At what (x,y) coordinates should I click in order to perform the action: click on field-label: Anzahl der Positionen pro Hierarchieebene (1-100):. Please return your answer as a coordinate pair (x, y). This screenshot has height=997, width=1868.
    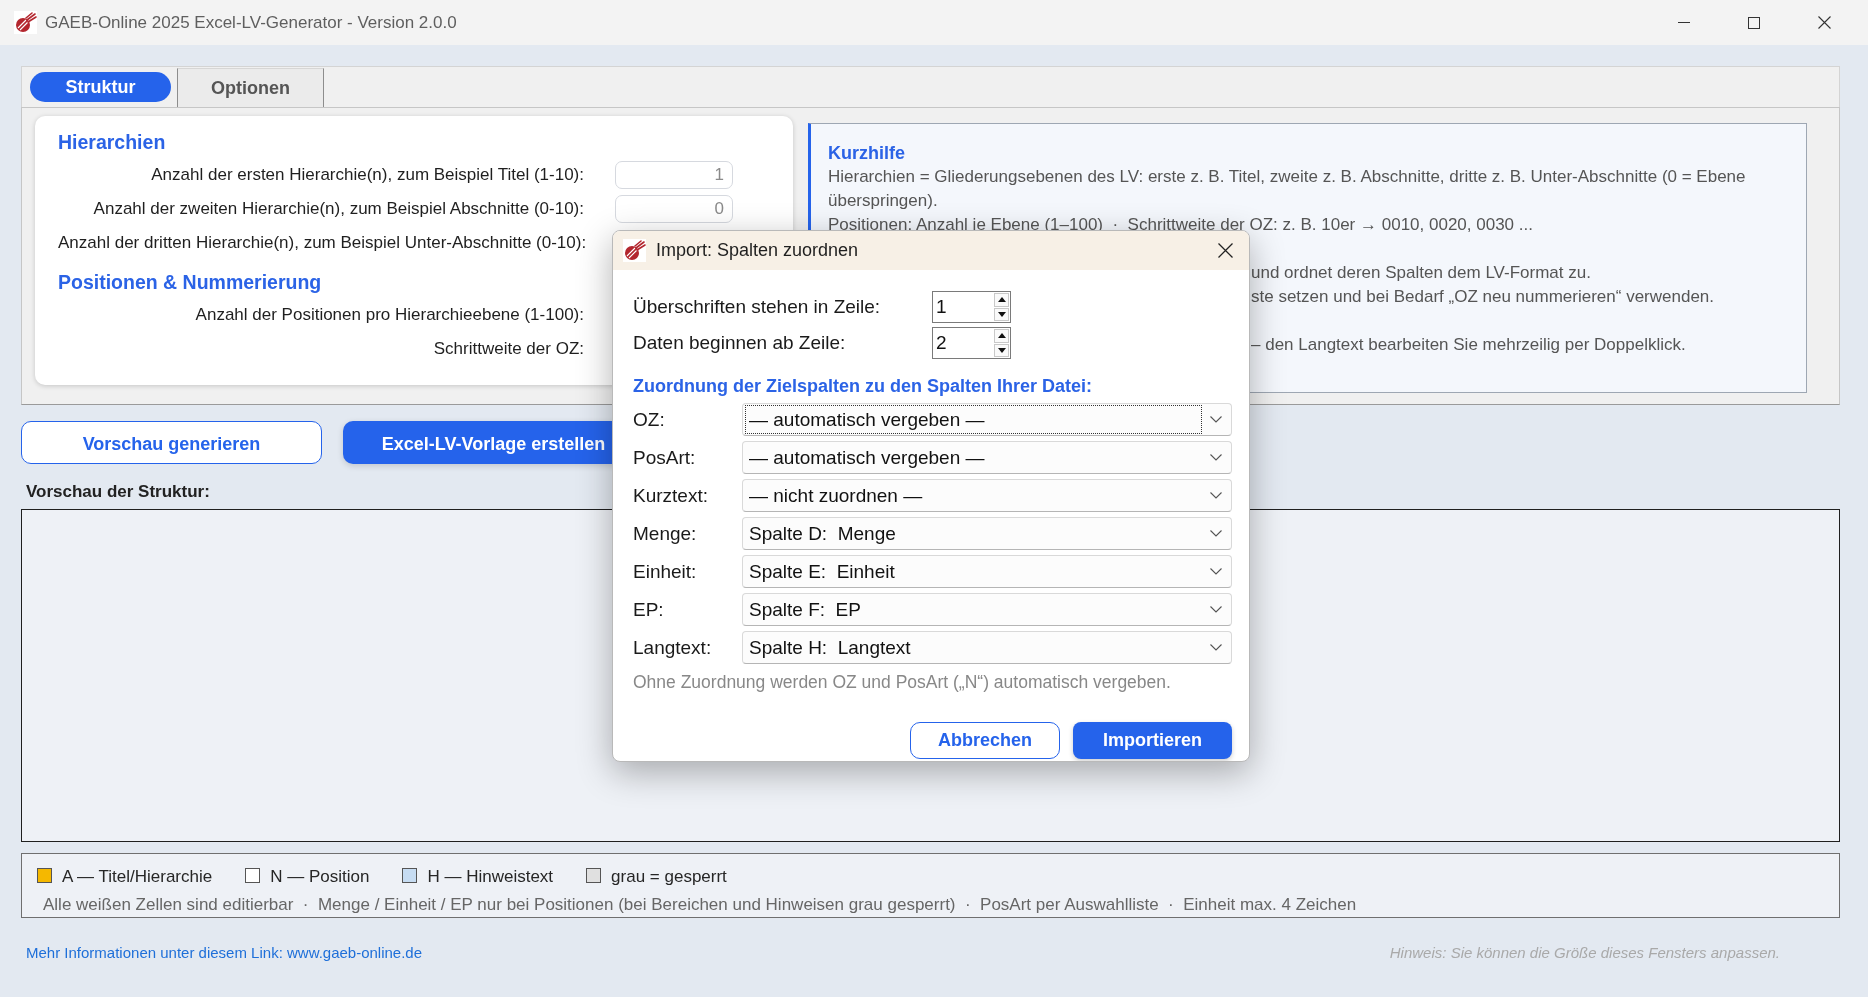
    Looking at the image, I should click on (389, 315).